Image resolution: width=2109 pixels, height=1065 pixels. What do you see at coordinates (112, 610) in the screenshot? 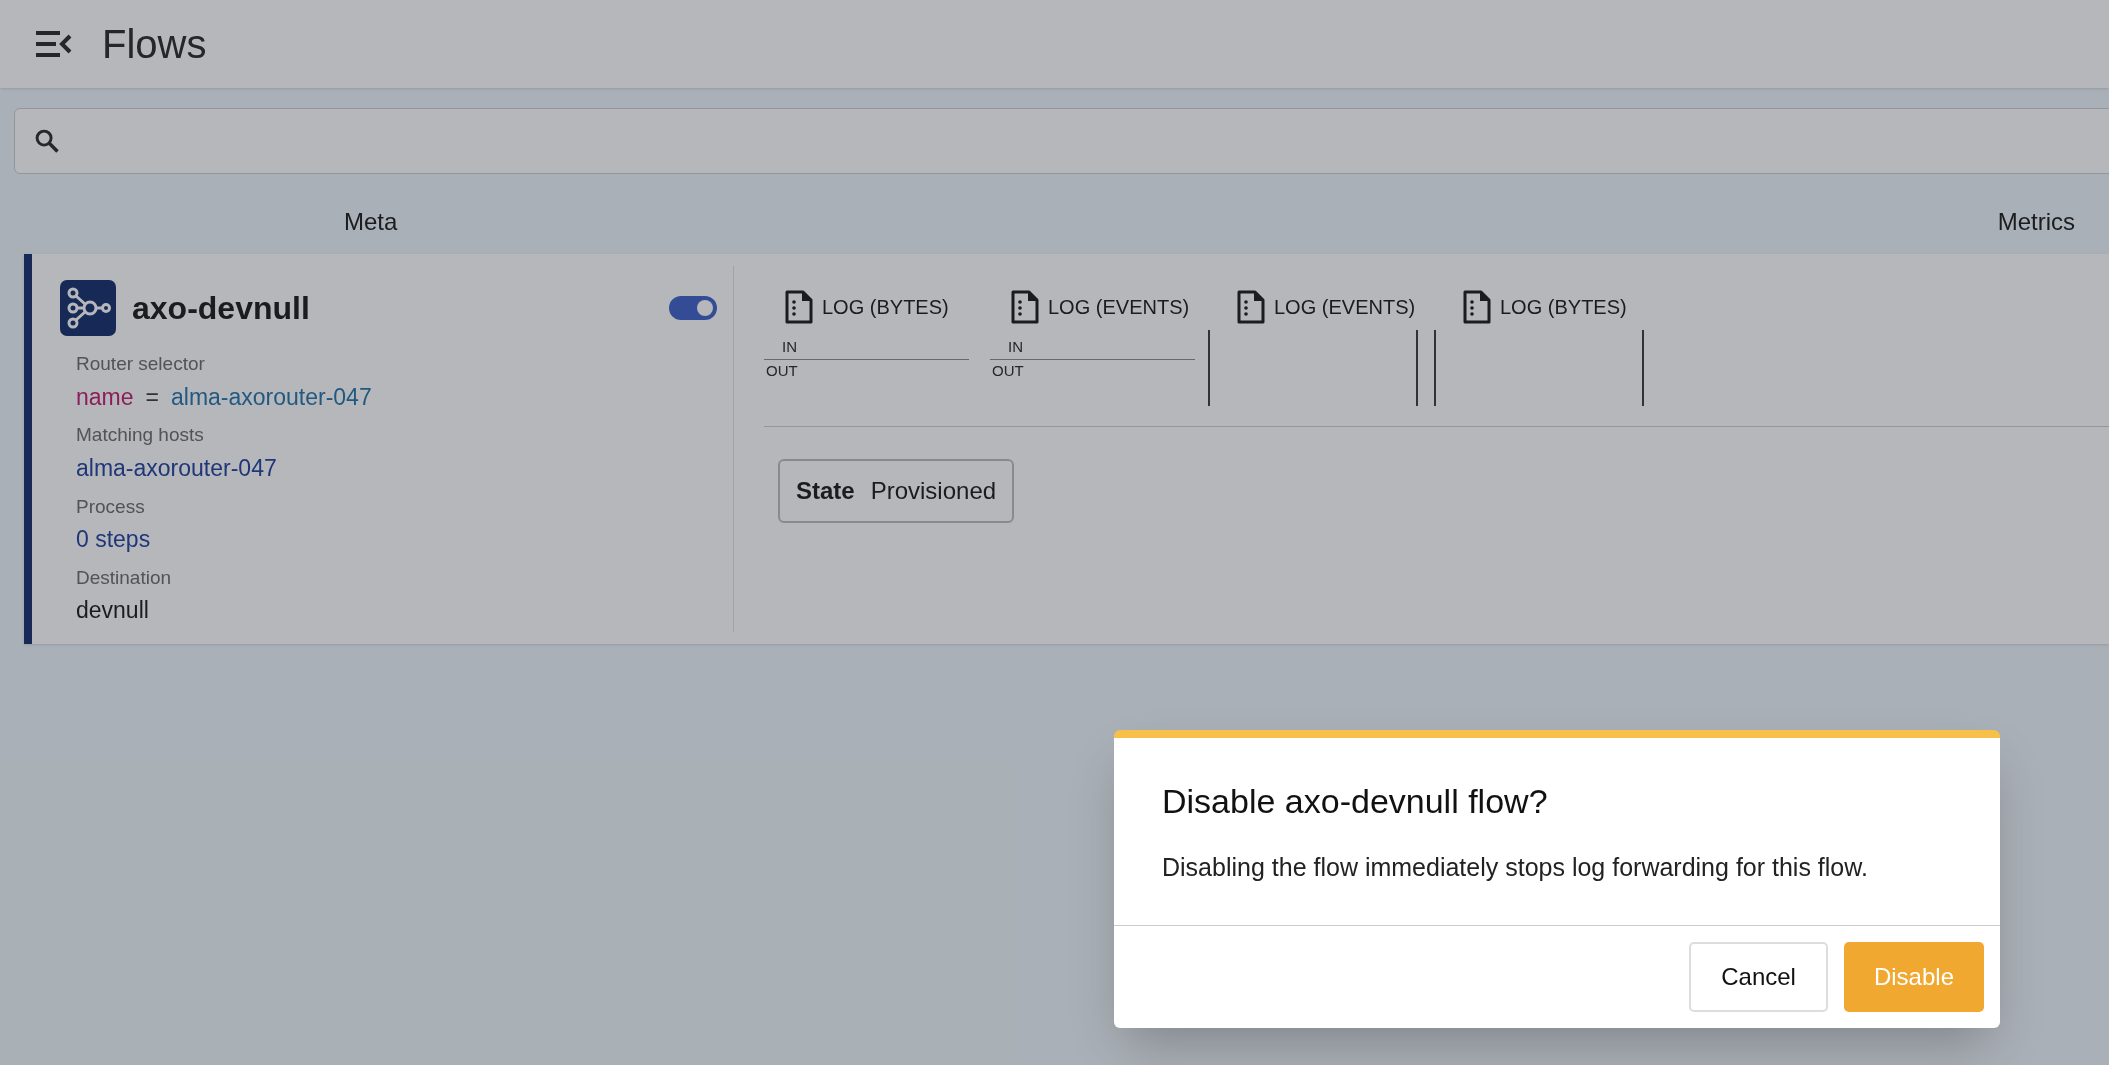
I see `field-value: devnull` at bounding box center [112, 610].